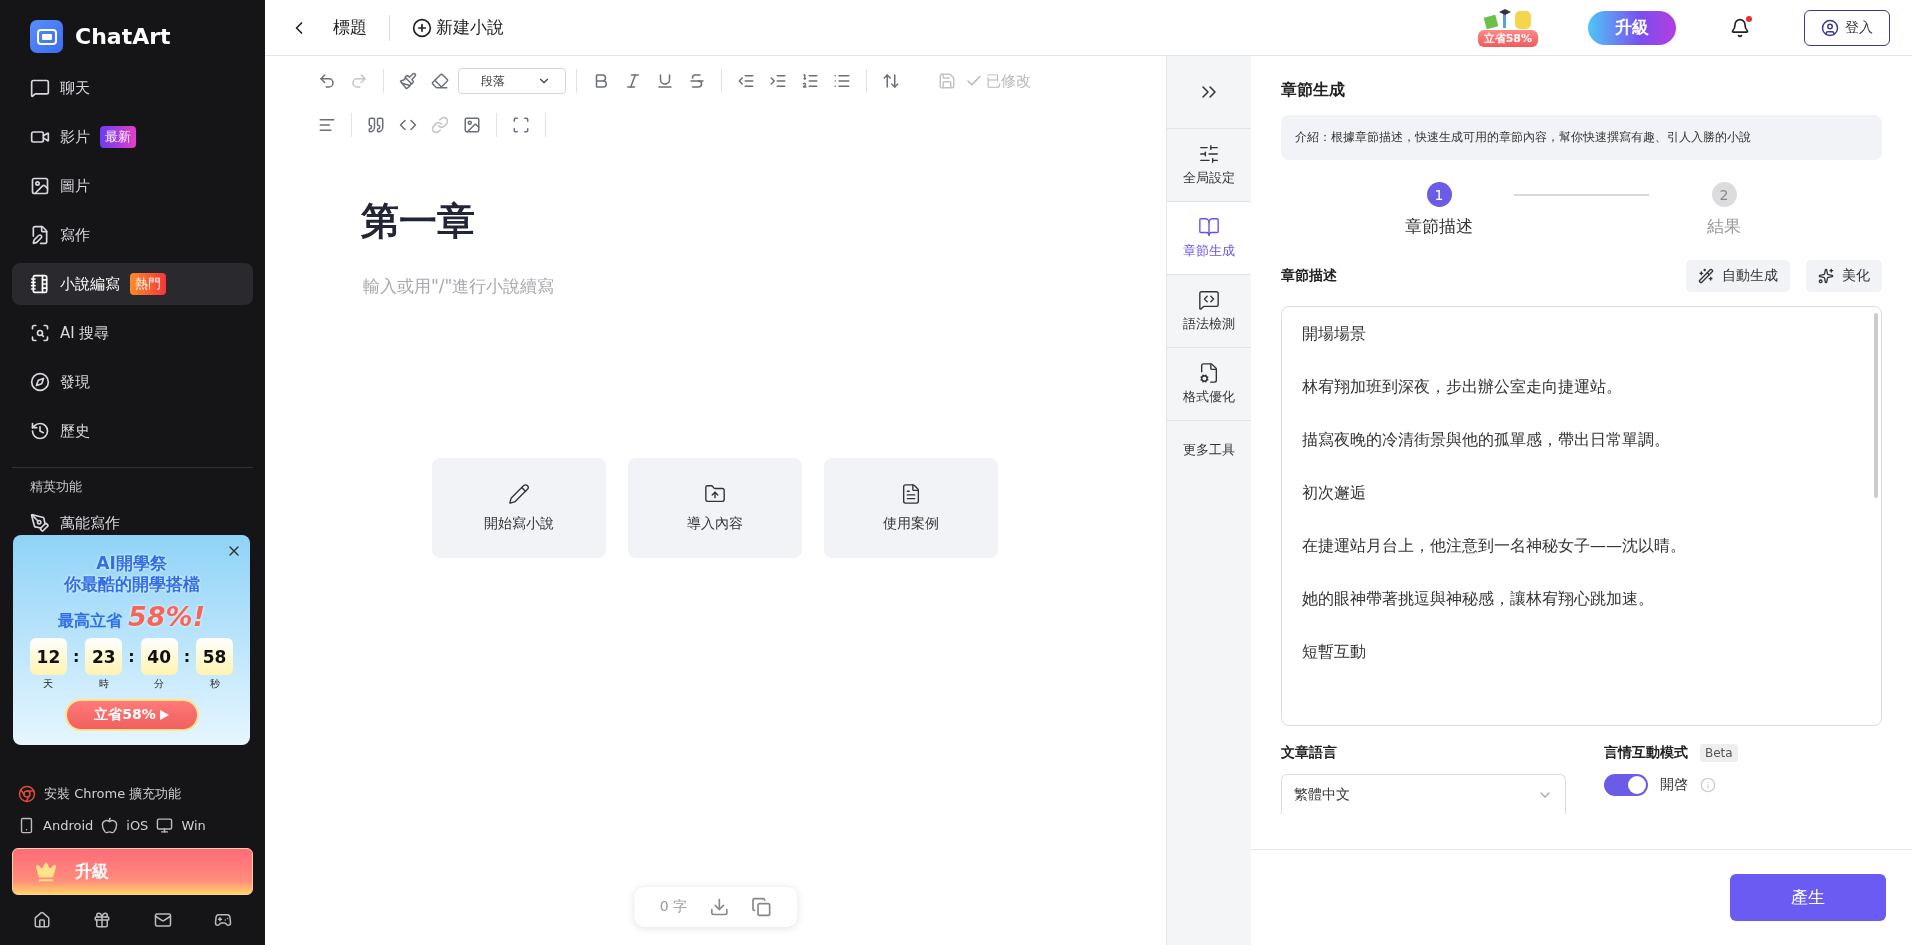  What do you see at coordinates (222, 920) in the screenshot?
I see `gamepad-icon` at bounding box center [222, 920].